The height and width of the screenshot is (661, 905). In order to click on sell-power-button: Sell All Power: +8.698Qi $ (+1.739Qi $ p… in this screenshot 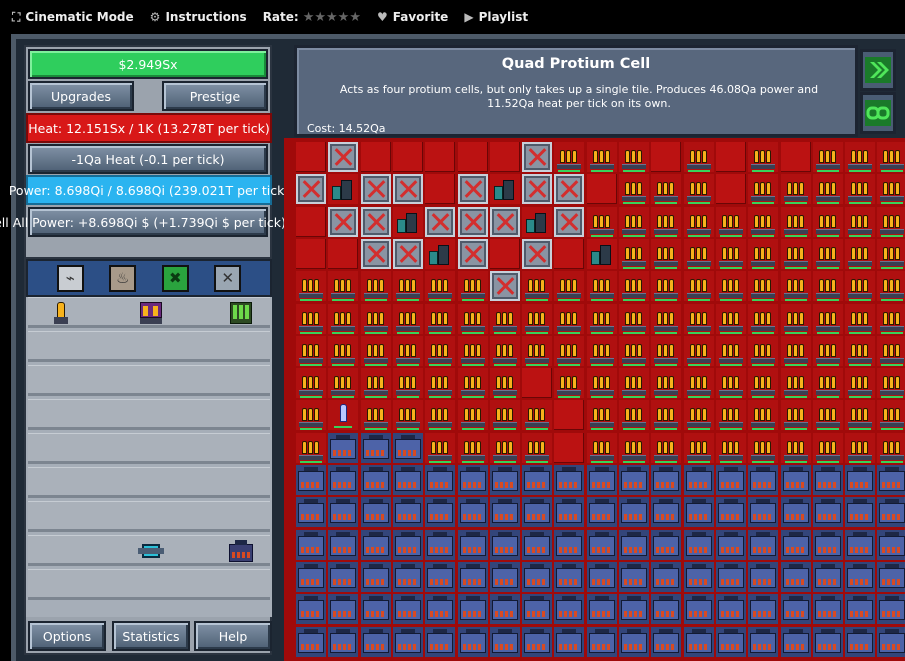, I will do `click(143, 222)`.